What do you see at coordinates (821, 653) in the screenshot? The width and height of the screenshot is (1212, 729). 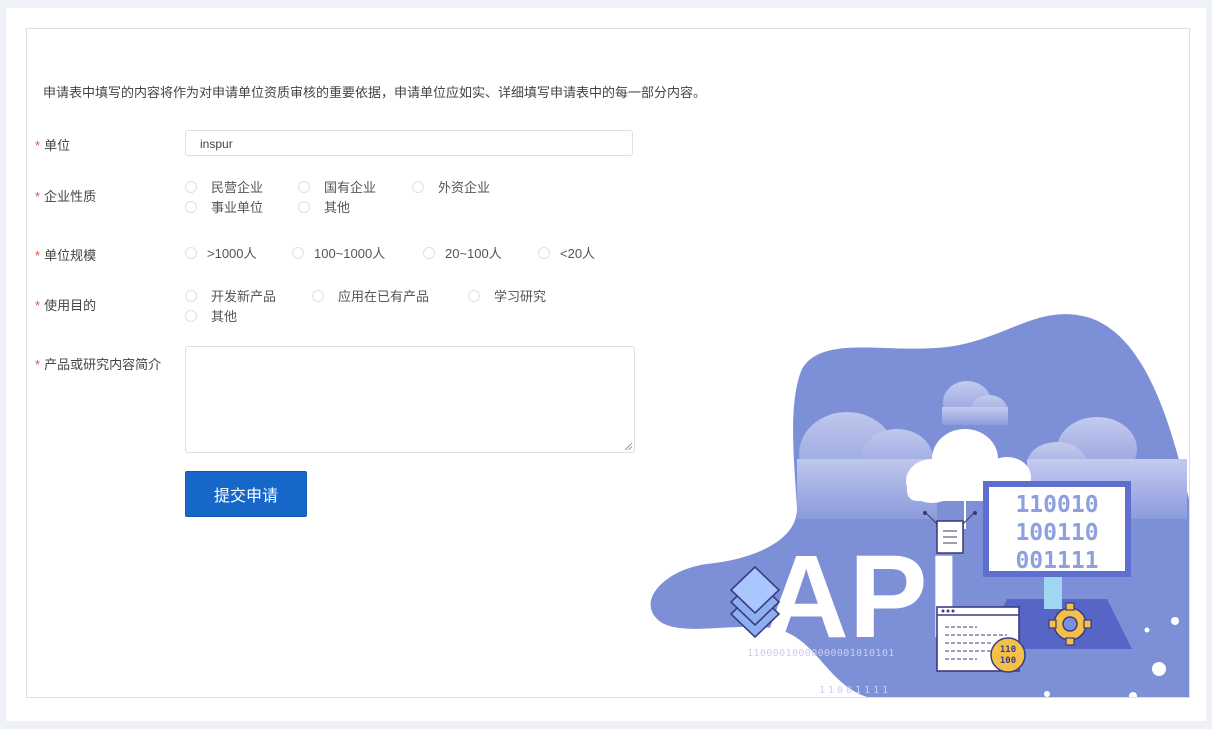 I see `binary-line-1: 11000010000000001010101` at bounding box center [821, 653].